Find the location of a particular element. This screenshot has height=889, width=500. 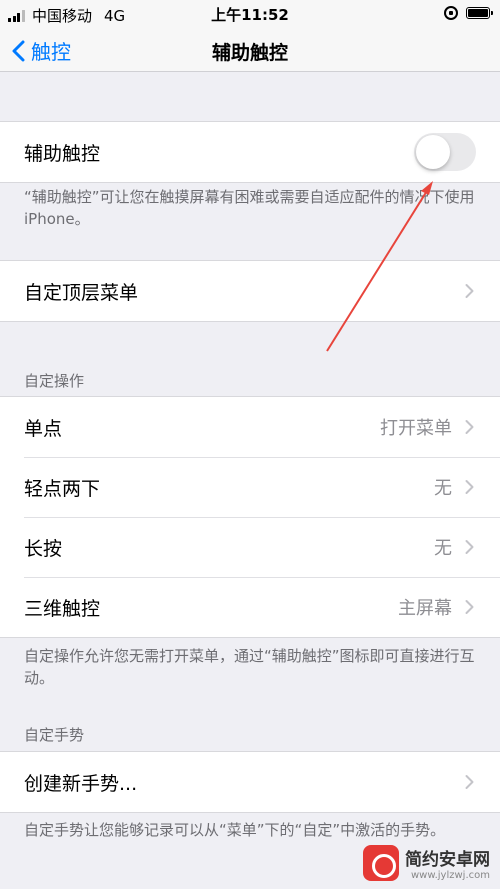

assistive-touch-row: 辅助触控 is located at coordinates (250, 152).